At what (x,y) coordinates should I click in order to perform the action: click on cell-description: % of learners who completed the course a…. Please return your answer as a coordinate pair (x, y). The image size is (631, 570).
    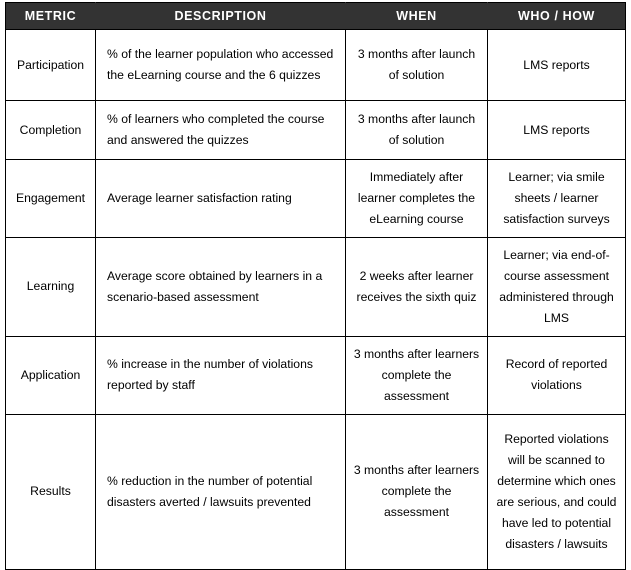
    Looking at the image, I should click on (220, 130).